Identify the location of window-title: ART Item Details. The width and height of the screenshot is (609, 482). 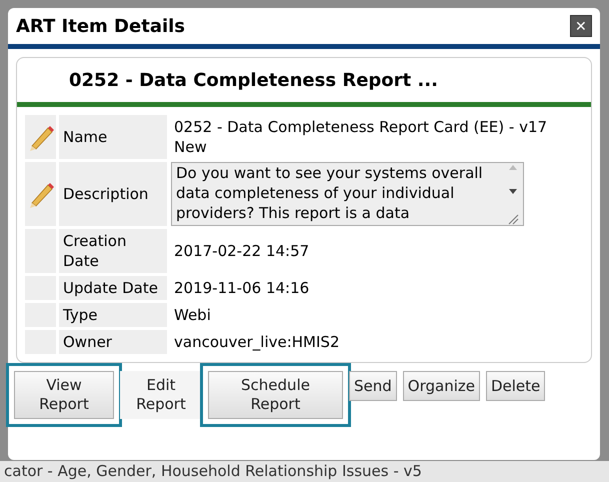
(101, 26).